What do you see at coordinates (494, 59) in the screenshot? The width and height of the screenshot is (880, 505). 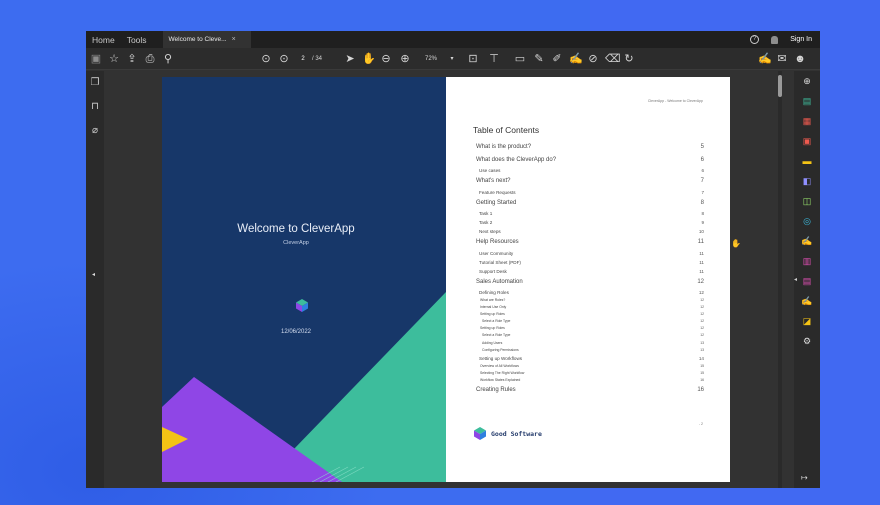 I see `measure-icon: ⊤` at bounding box center [494, 59].